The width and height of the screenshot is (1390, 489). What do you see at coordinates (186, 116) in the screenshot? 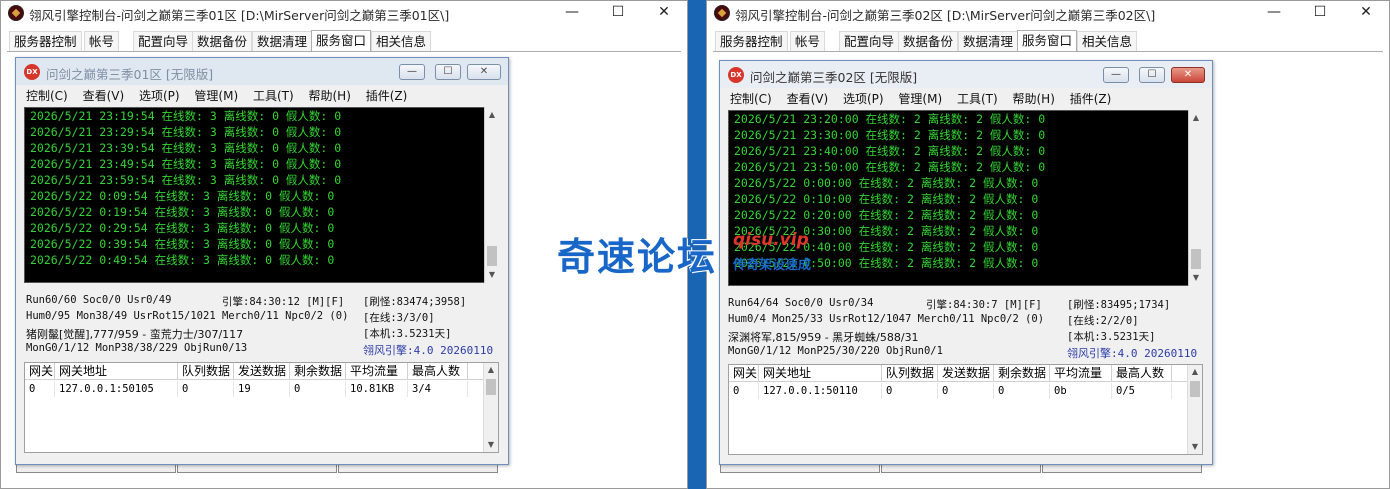
I see `log-line: 2026/5/21 23:19:54 在线数: 3 离线数: 0 假人数: 0` at bounding box center [186, 116].